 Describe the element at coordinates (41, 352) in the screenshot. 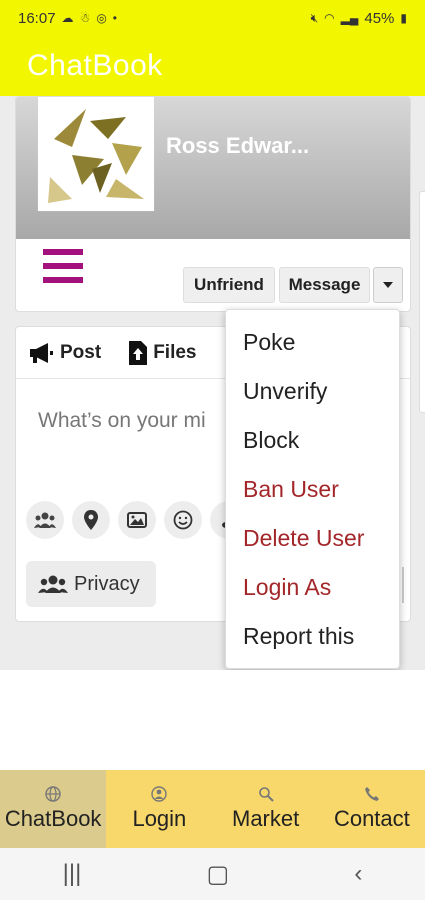

I see `megaphone-icon` at that location.